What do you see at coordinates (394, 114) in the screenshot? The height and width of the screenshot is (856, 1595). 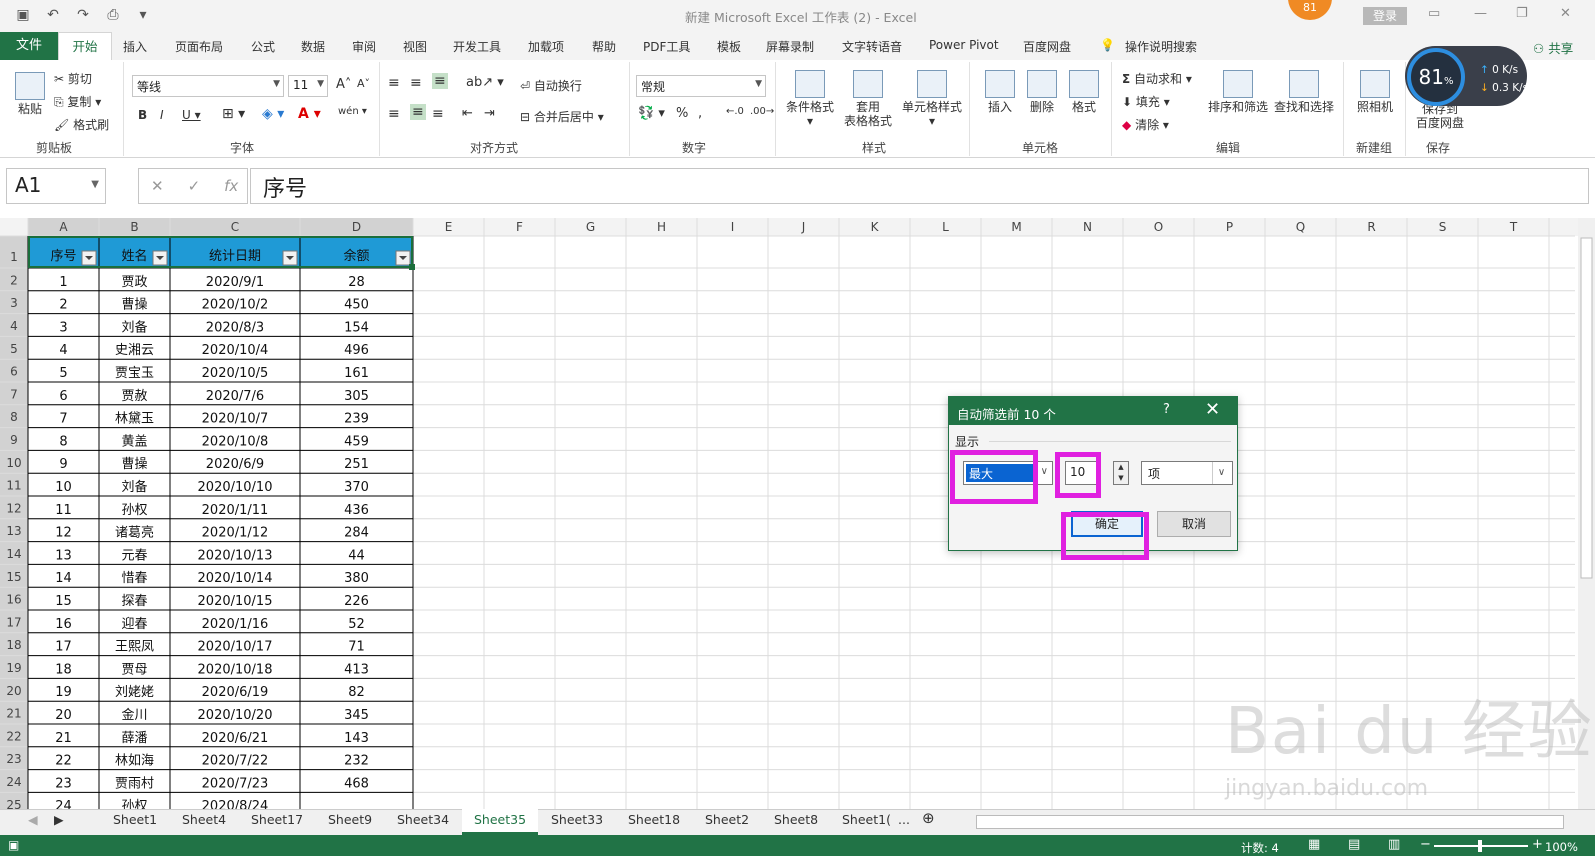 I see `align-left-icon: ≡` at bounding box center [394, 114].